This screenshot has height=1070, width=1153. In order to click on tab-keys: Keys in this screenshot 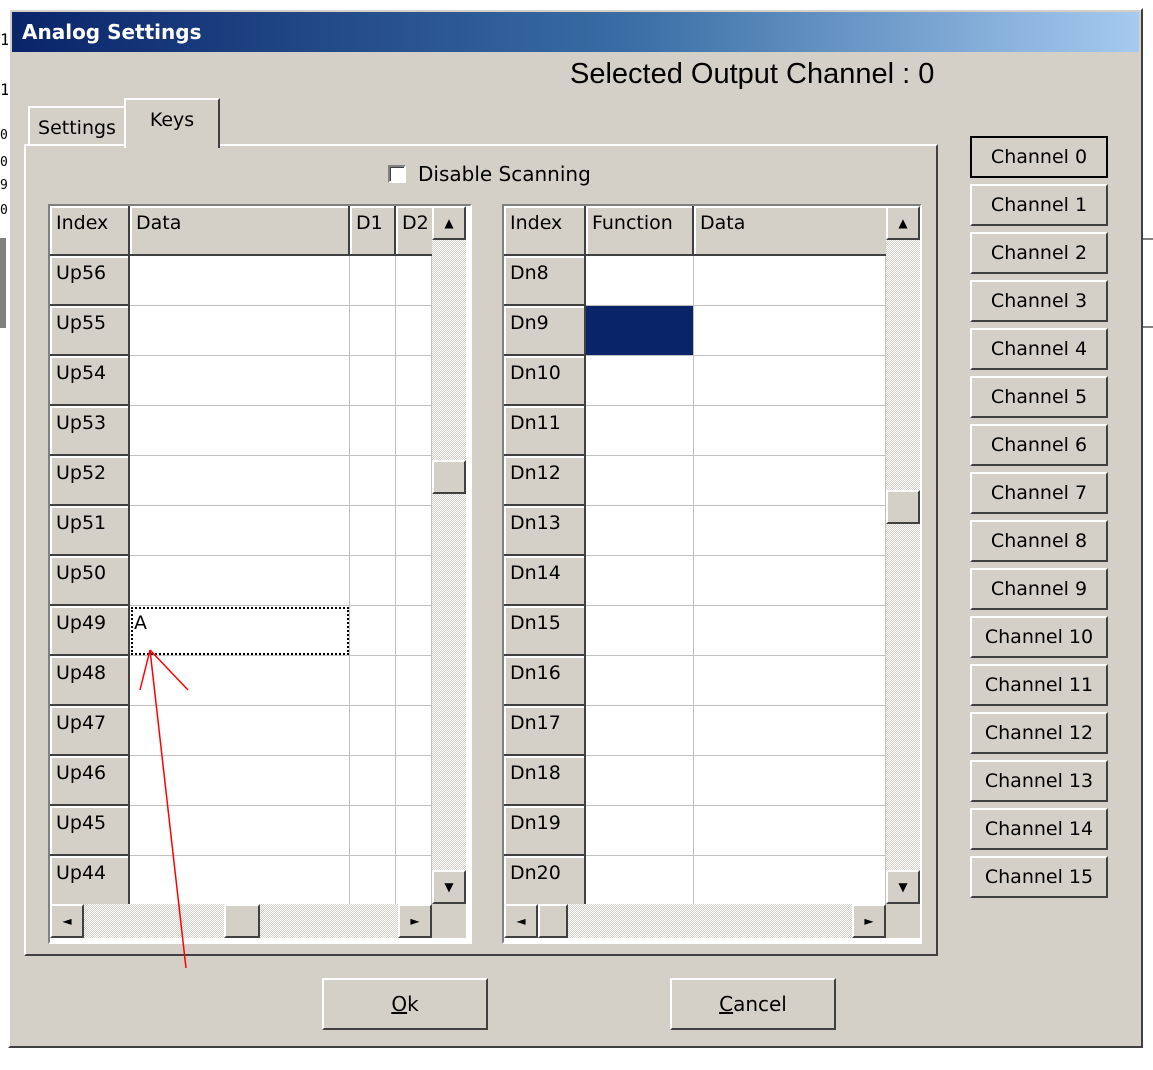, I will do `click(172, 123)`.